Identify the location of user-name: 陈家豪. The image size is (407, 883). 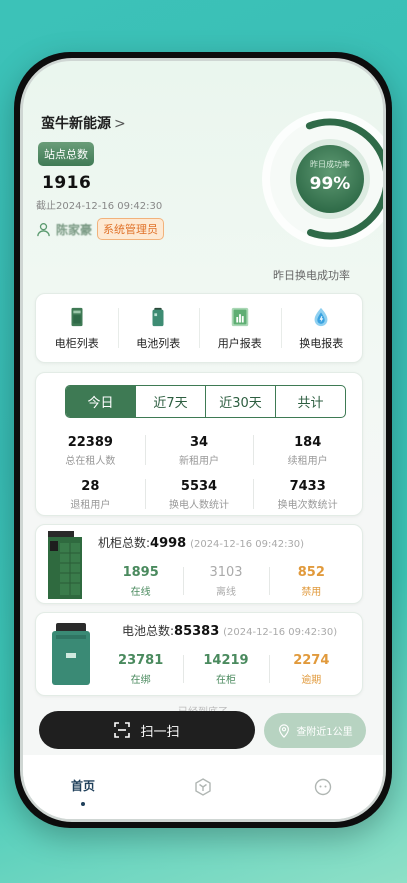
(74, 229).